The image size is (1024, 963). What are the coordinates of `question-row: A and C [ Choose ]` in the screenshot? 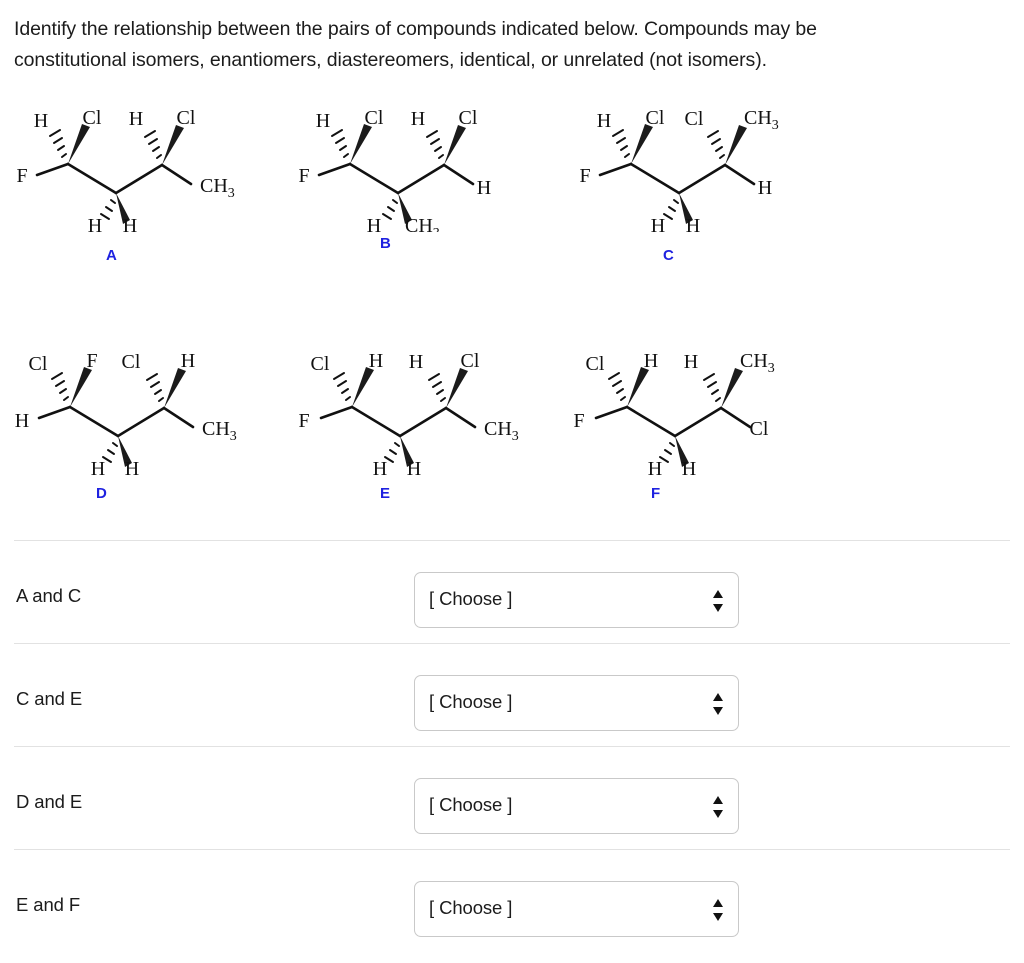 It's located at (512, 591).